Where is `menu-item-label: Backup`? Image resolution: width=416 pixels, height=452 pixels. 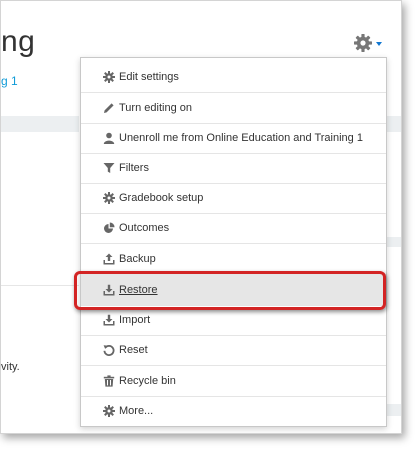
menu-item-label: Backup is located at coordinates (137, 259).